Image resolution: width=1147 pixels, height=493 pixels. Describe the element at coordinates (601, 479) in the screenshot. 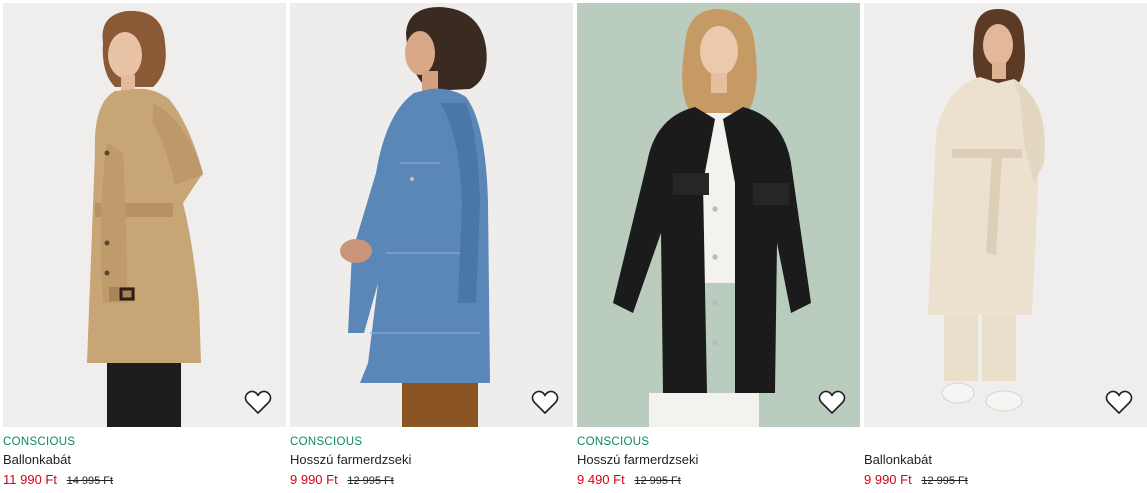

I see `sale-price: 9 490 Ft` at that location.